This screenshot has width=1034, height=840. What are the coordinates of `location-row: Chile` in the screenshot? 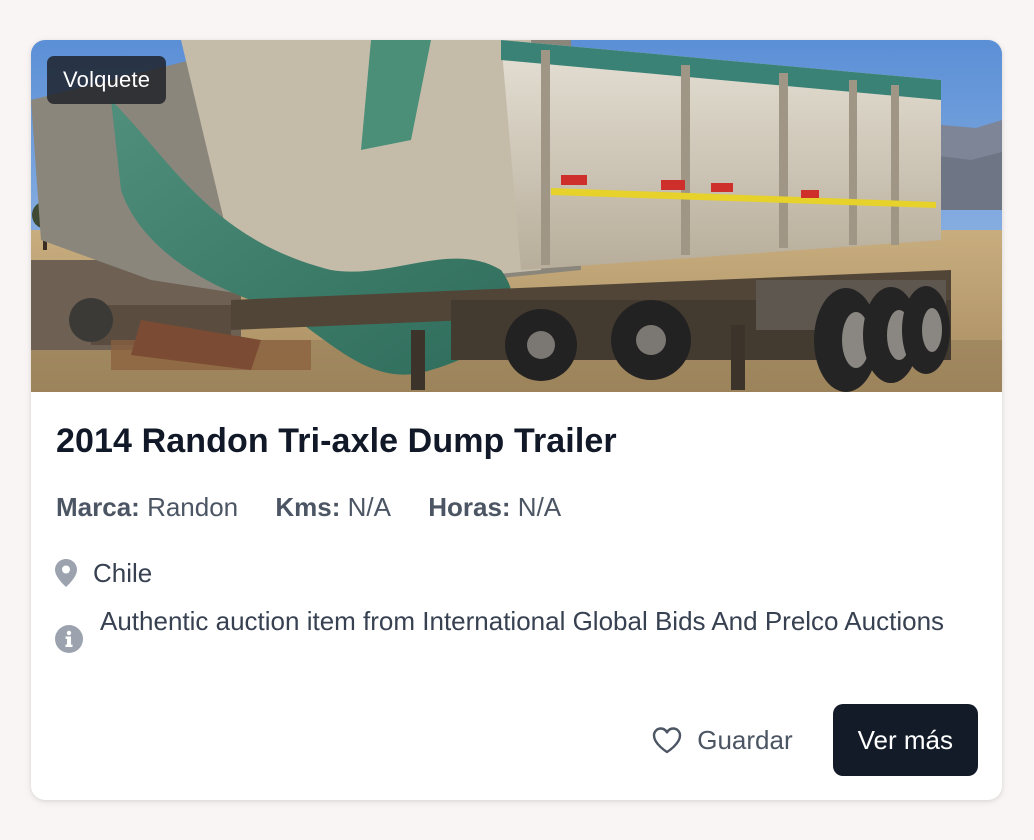 It's located at (103, 573).